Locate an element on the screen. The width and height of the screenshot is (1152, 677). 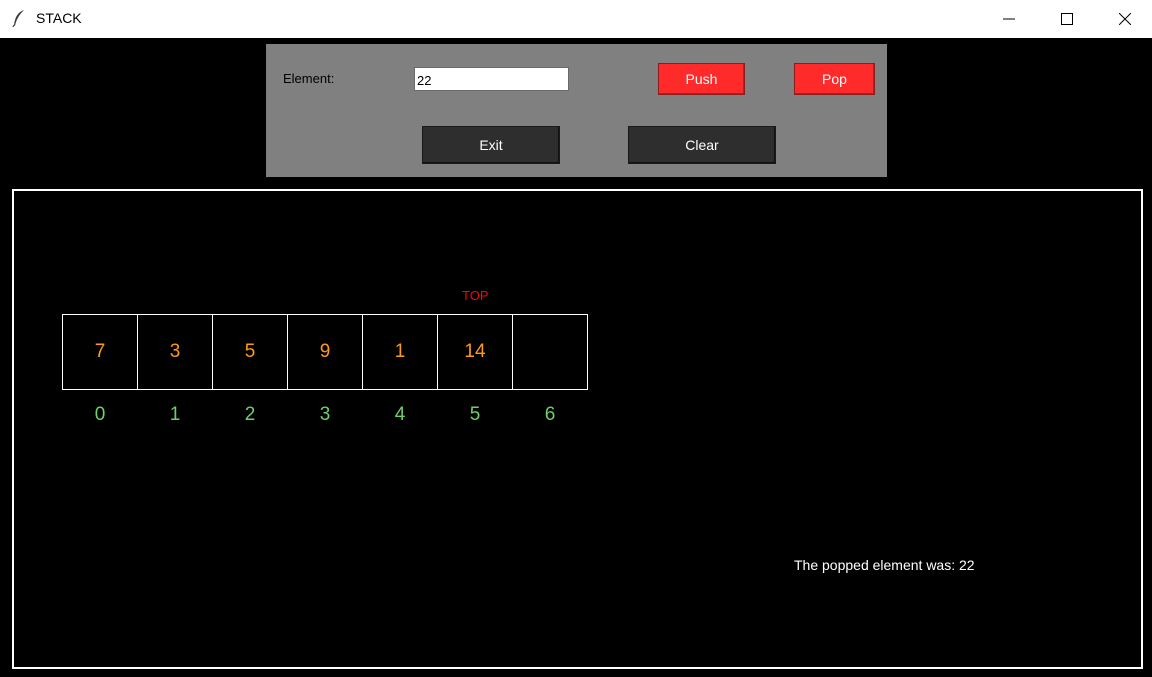
window-title: STACK is located at coordinates (59, 18).